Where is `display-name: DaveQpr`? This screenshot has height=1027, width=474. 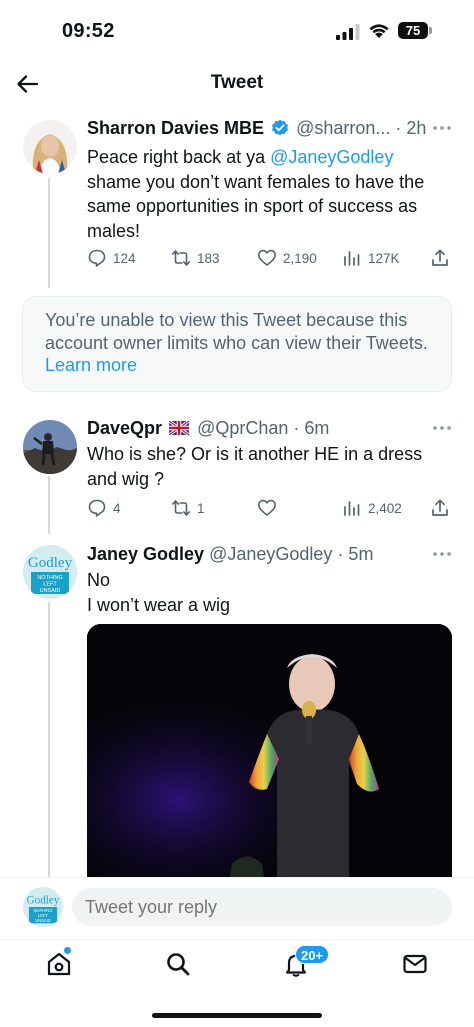
display-name: DaveQpr is located at coordinates (124, 428).